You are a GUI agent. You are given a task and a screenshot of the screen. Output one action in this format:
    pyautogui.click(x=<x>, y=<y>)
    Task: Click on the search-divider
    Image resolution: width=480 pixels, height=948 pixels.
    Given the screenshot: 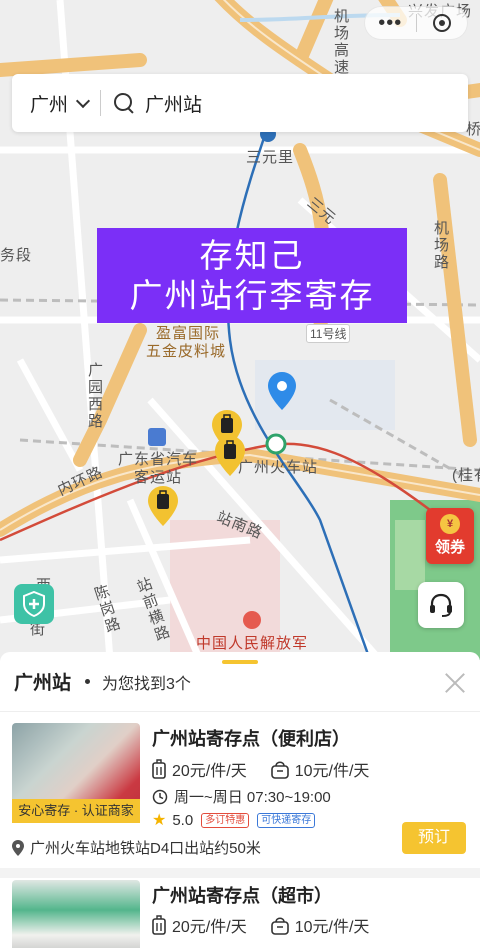 What is the action you would take?
    pyautogui.click(x=101, y=103)
    